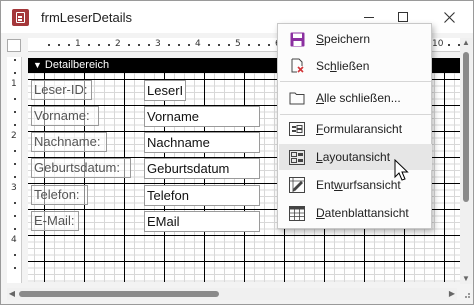 This screenshot has height=305, width=474. Describe the element at coordinates (297, 129) in the screenshot. I see `form-view-icon` at that location.